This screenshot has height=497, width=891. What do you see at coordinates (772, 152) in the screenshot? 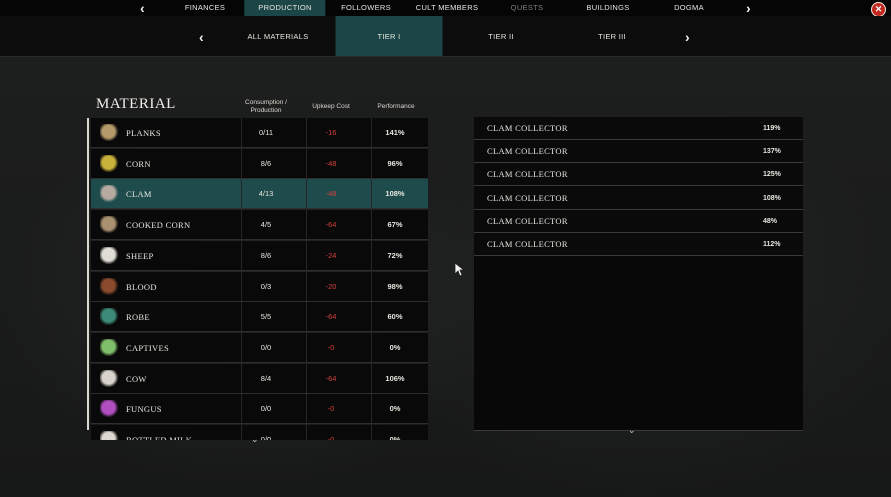
I see `collector-performance: 137%` at bounding box center [772, 152].